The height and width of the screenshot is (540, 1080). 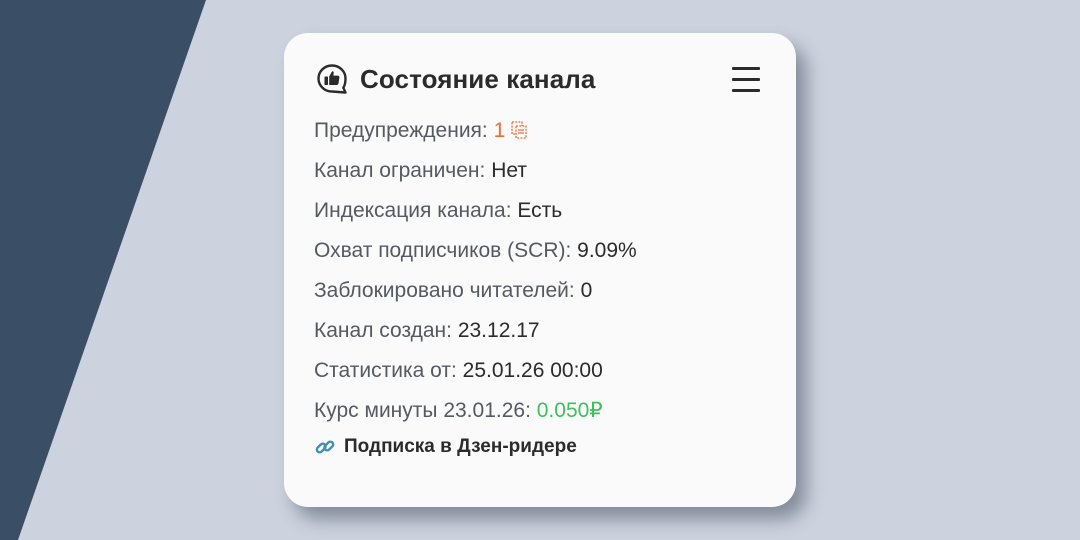 What do you see at coordinates (545, 337) in the screenshot?
I see `created-row: Канал создан: 23.12.17` at bounding box center [545, 337].